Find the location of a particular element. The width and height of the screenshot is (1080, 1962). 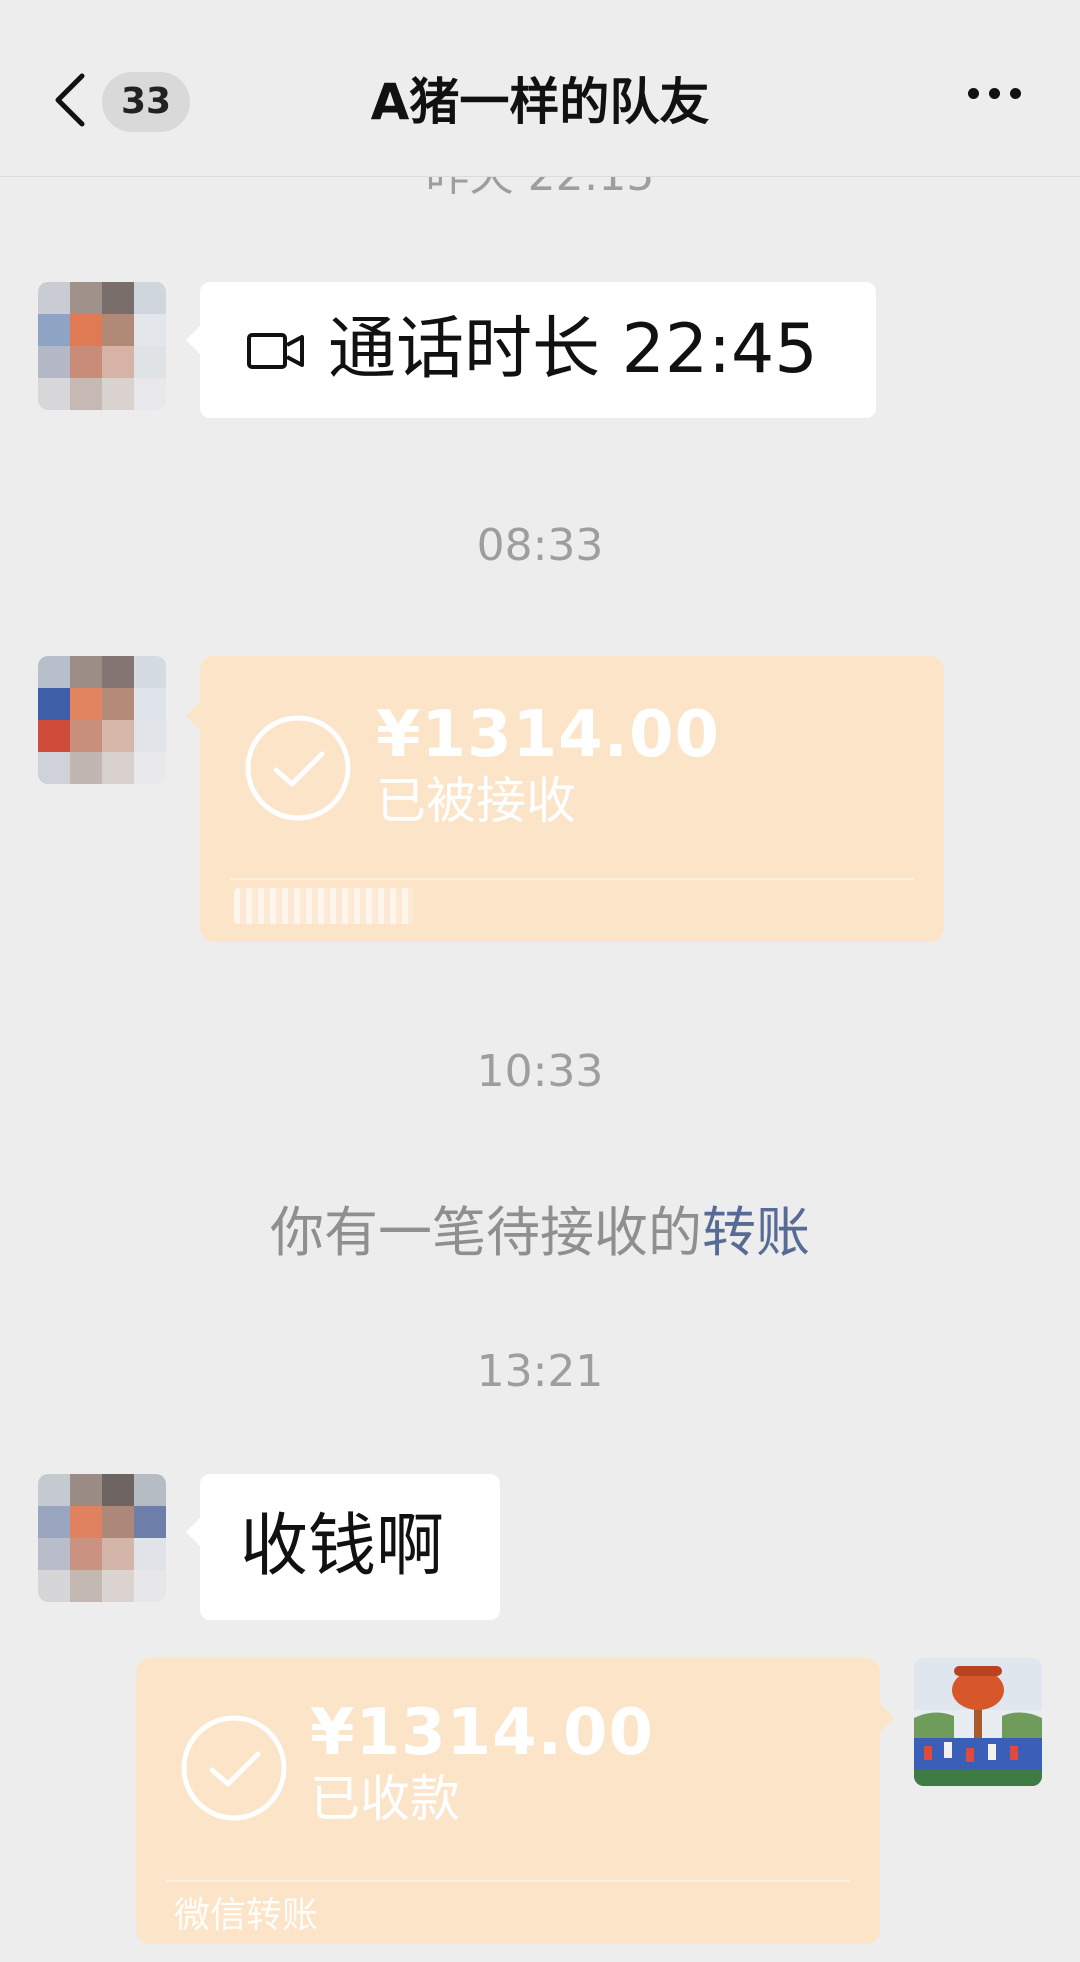

blurred-footer-label is located at coordinates (324, 906).